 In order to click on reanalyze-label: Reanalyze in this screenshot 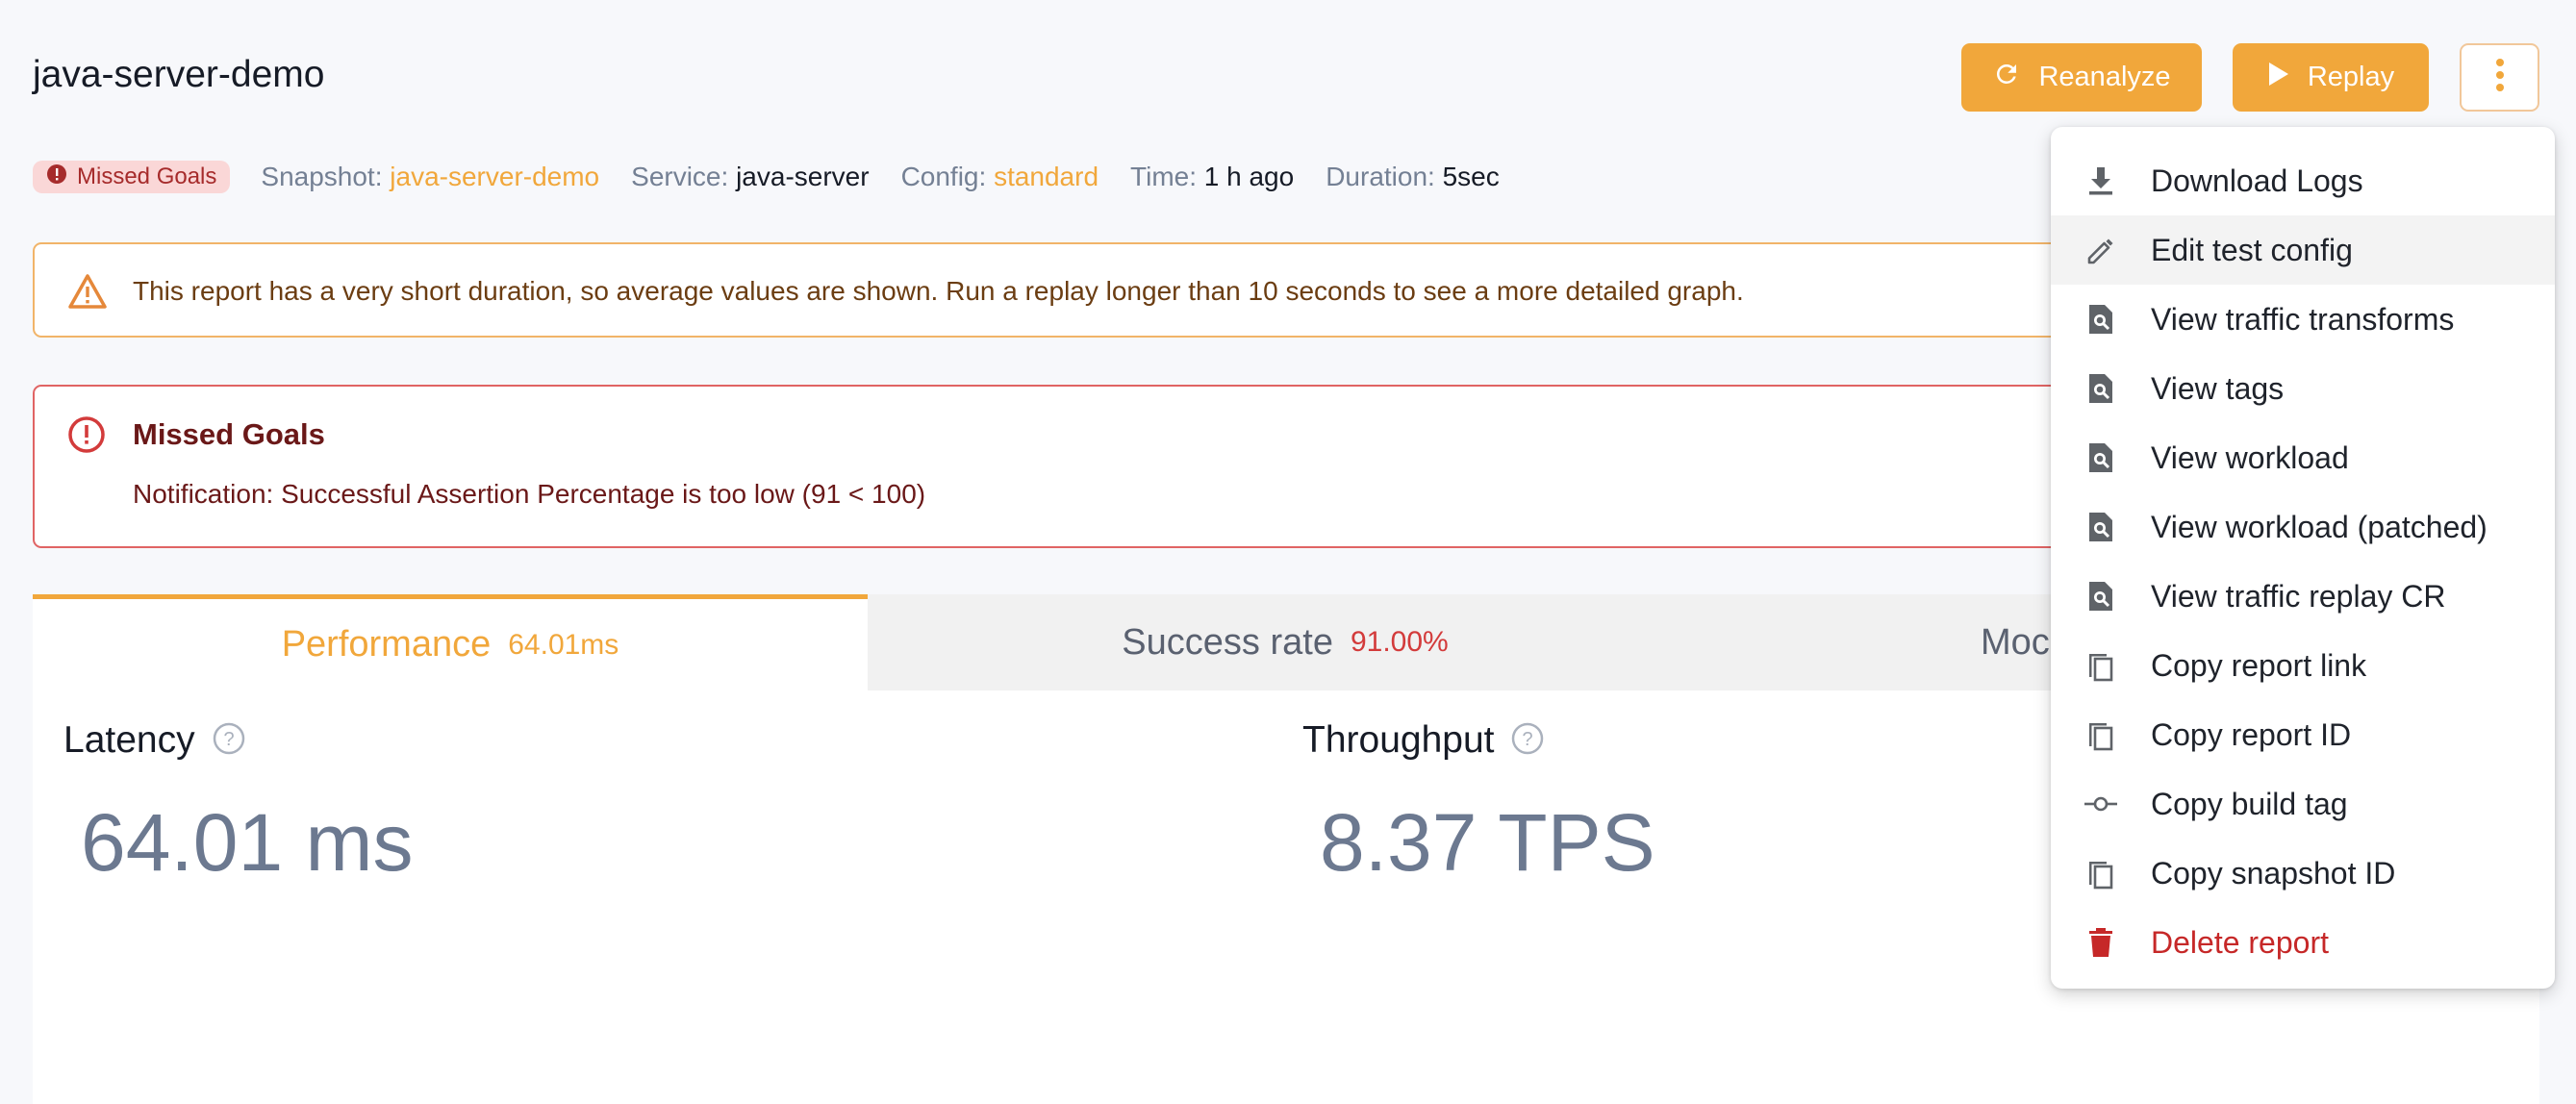, I will do `click(2105, 77)`.